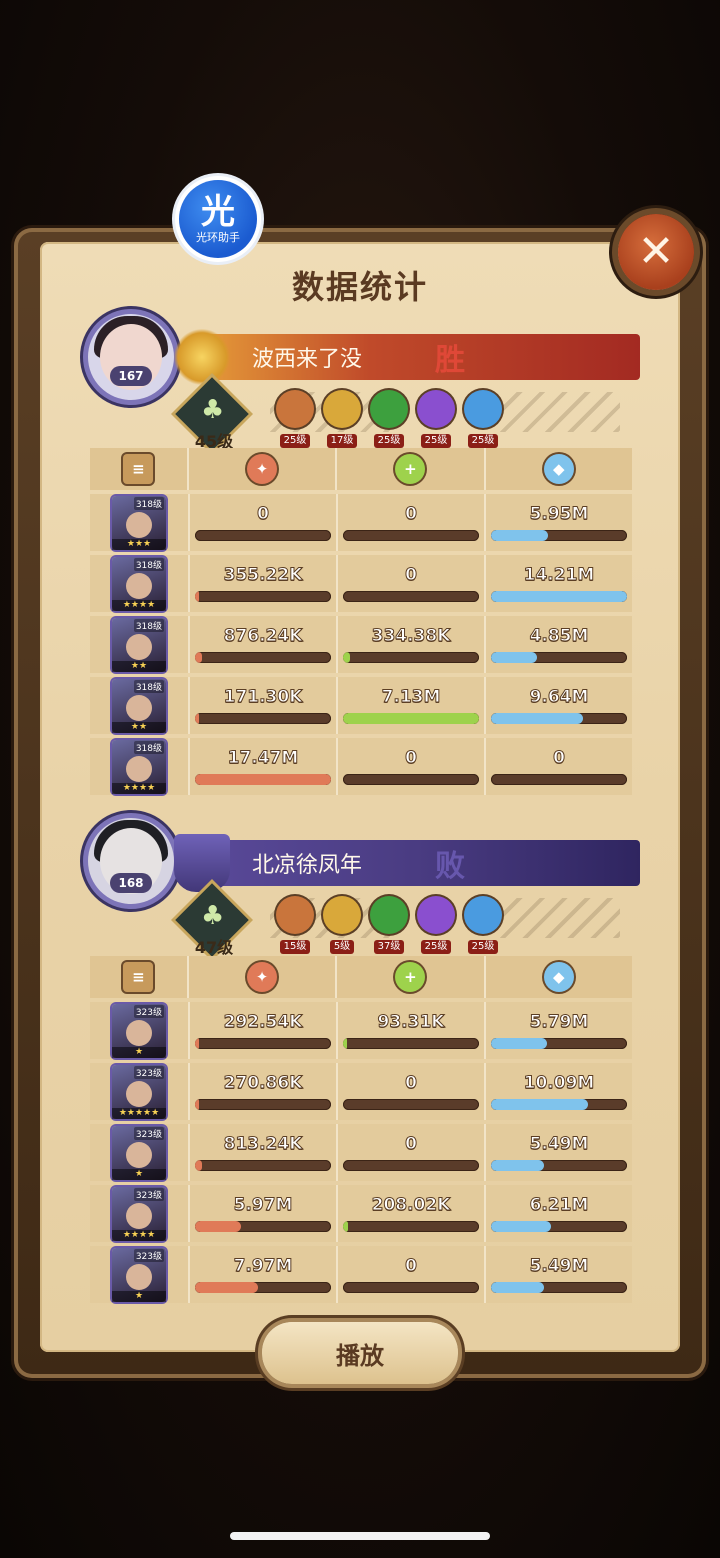 The image size is (720, 1558). I want to click on healing-value: 93.31K, so click(411, 1022).